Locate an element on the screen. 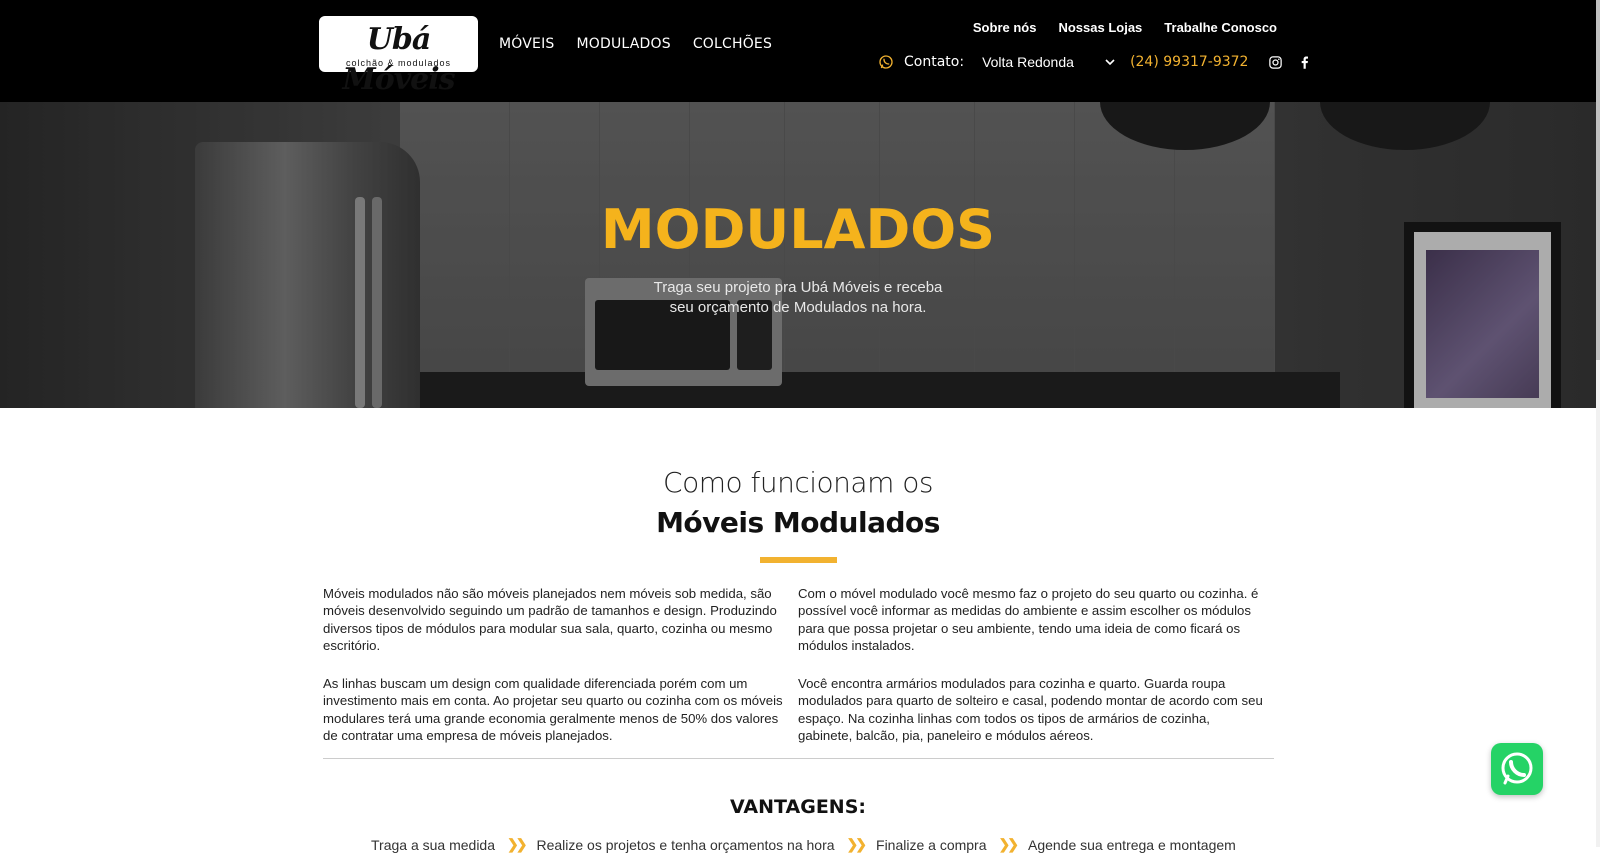  step-item: Traga a sua medida is located at coordinates (433, 844).